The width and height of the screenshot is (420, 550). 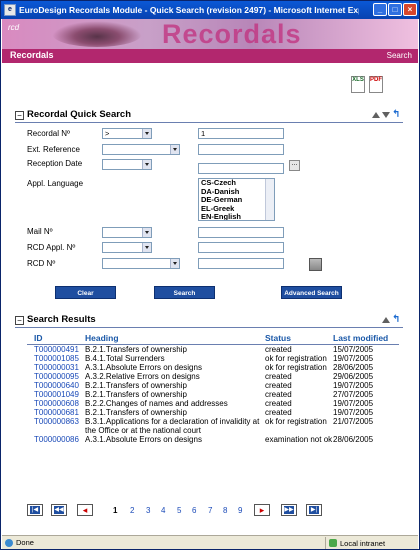 I want to click on record-id-link: T000001085, so click(x=56, y=358).